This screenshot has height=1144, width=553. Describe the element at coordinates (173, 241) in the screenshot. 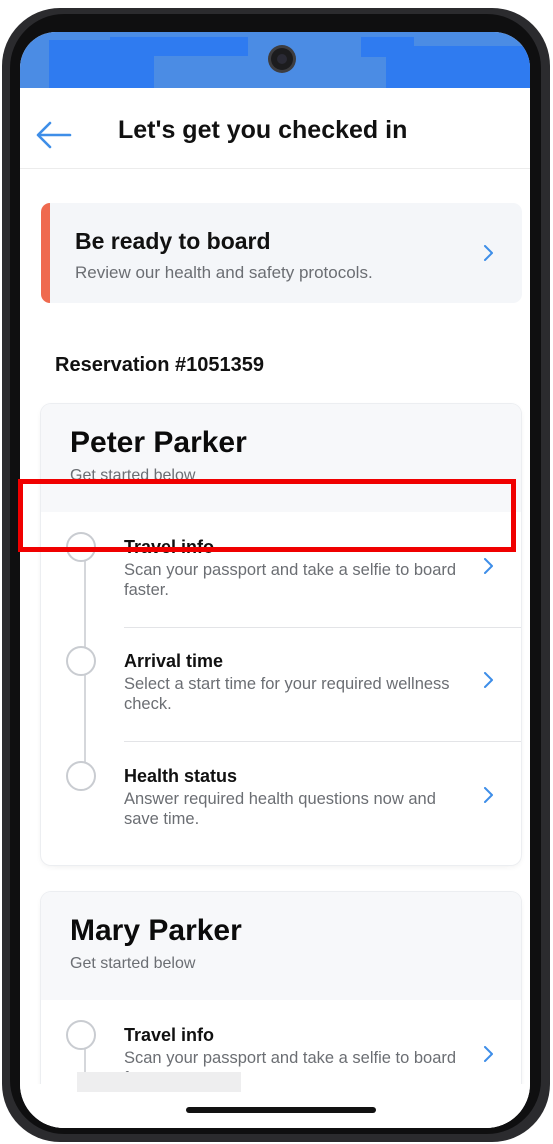

I see `banner-title: Be ready to board` at that location.